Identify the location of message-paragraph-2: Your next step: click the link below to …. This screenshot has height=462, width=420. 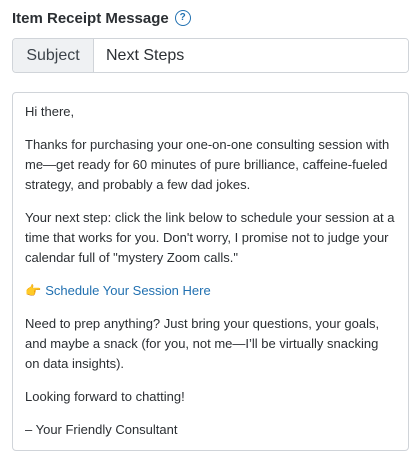
(210, 237).